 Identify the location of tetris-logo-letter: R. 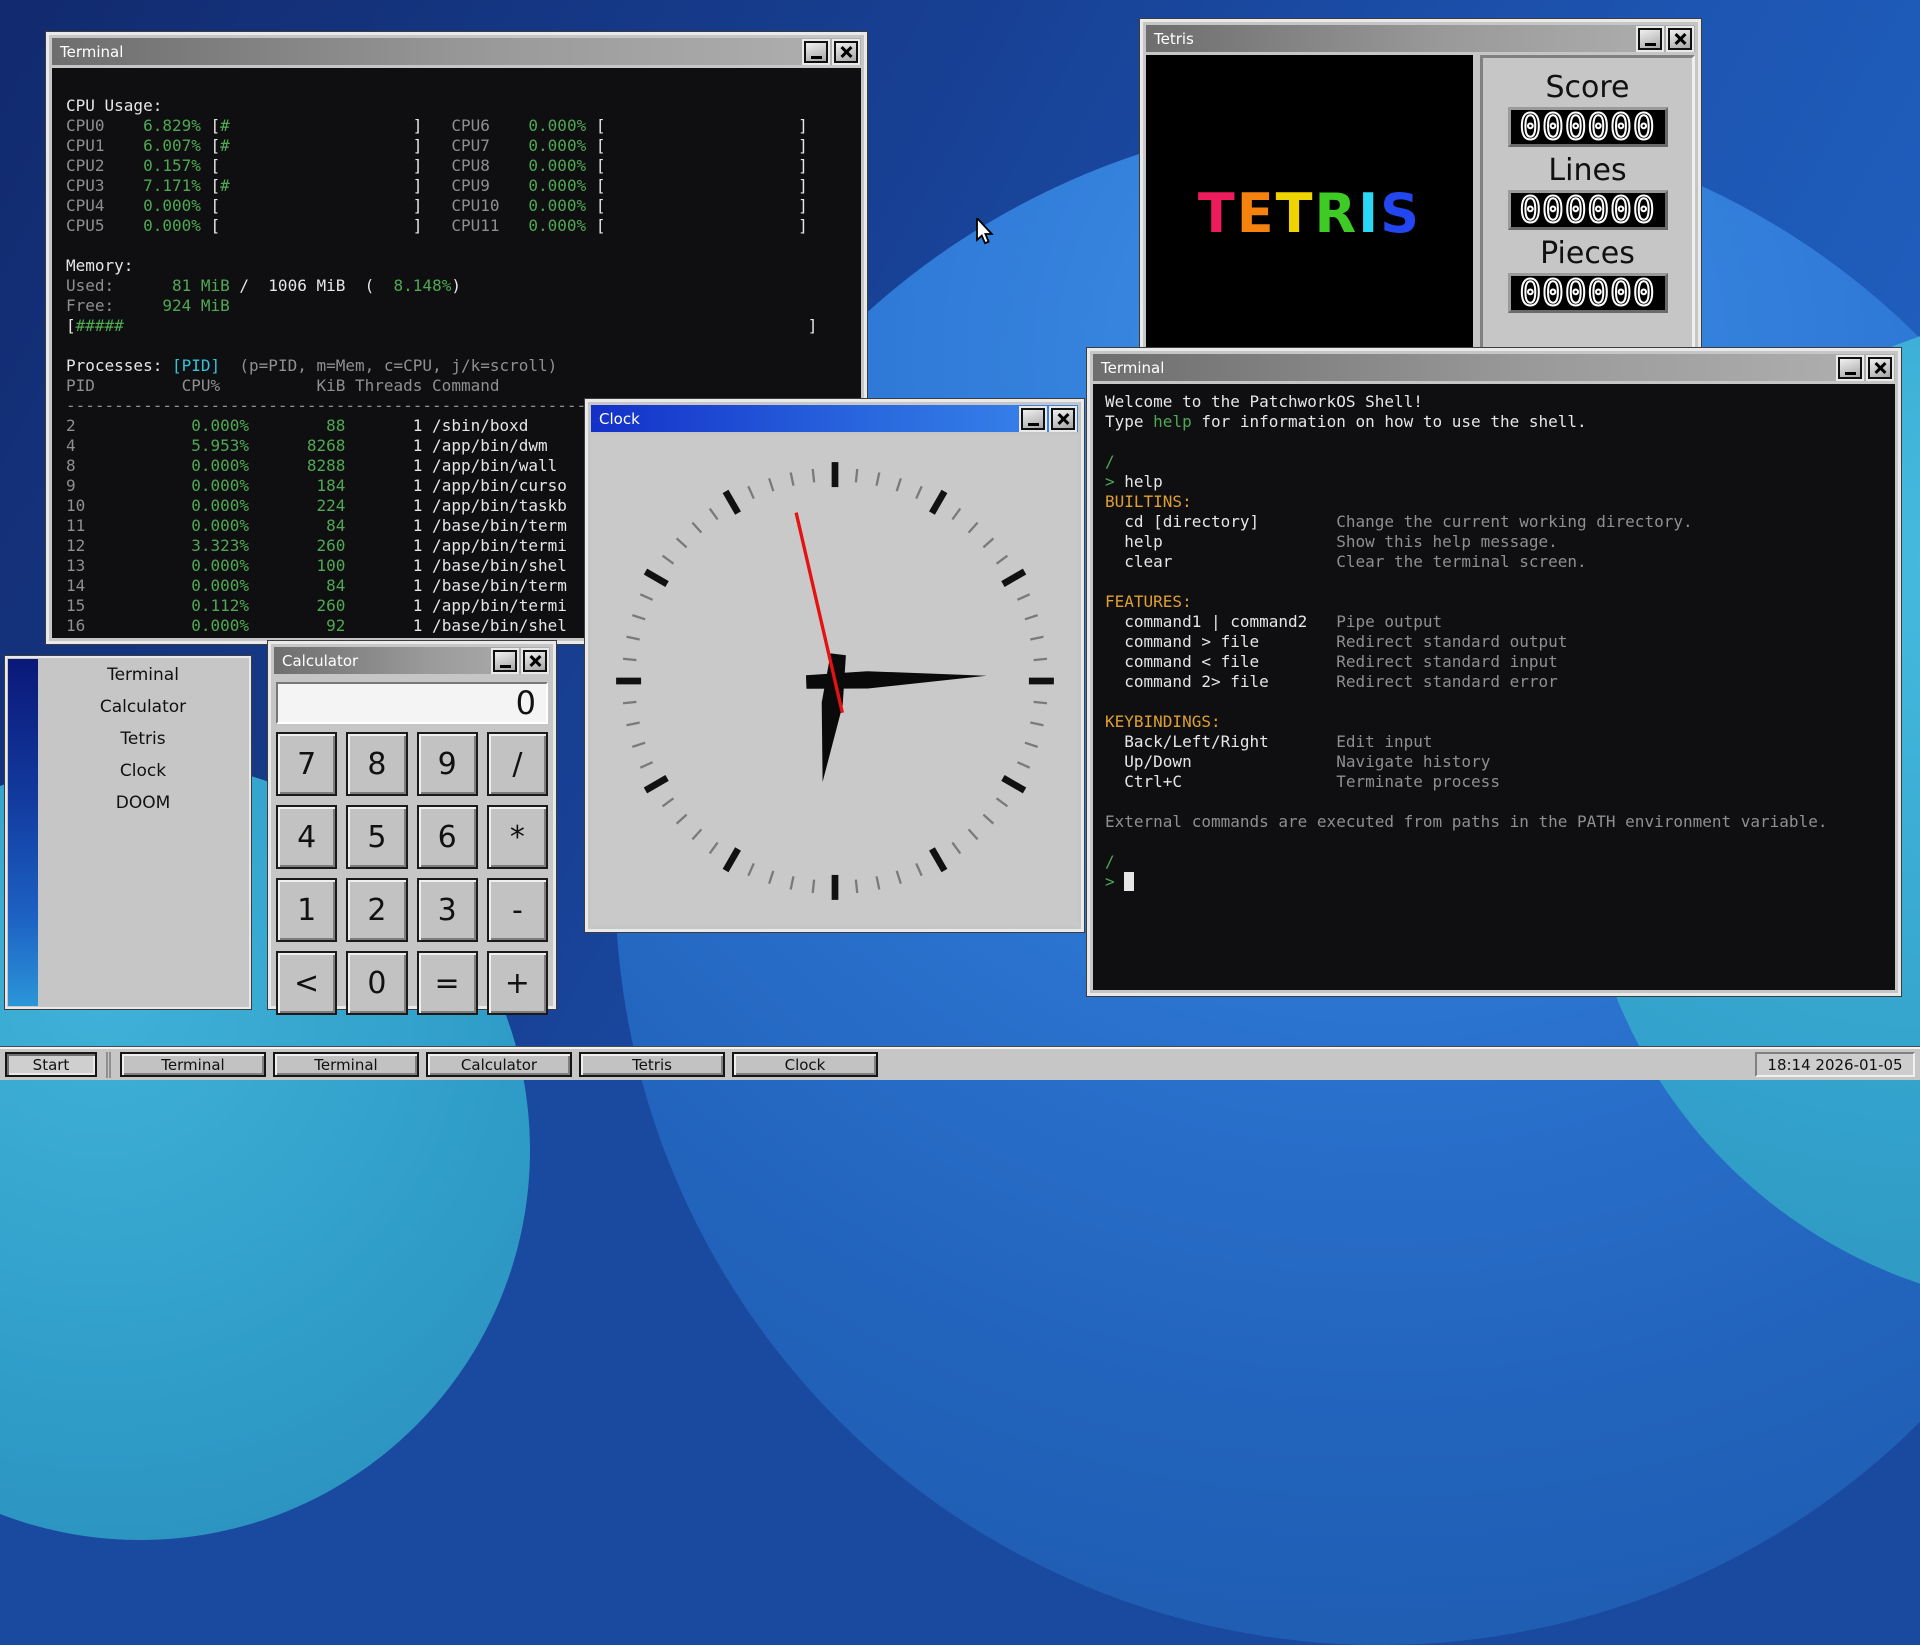
(1336, 213).